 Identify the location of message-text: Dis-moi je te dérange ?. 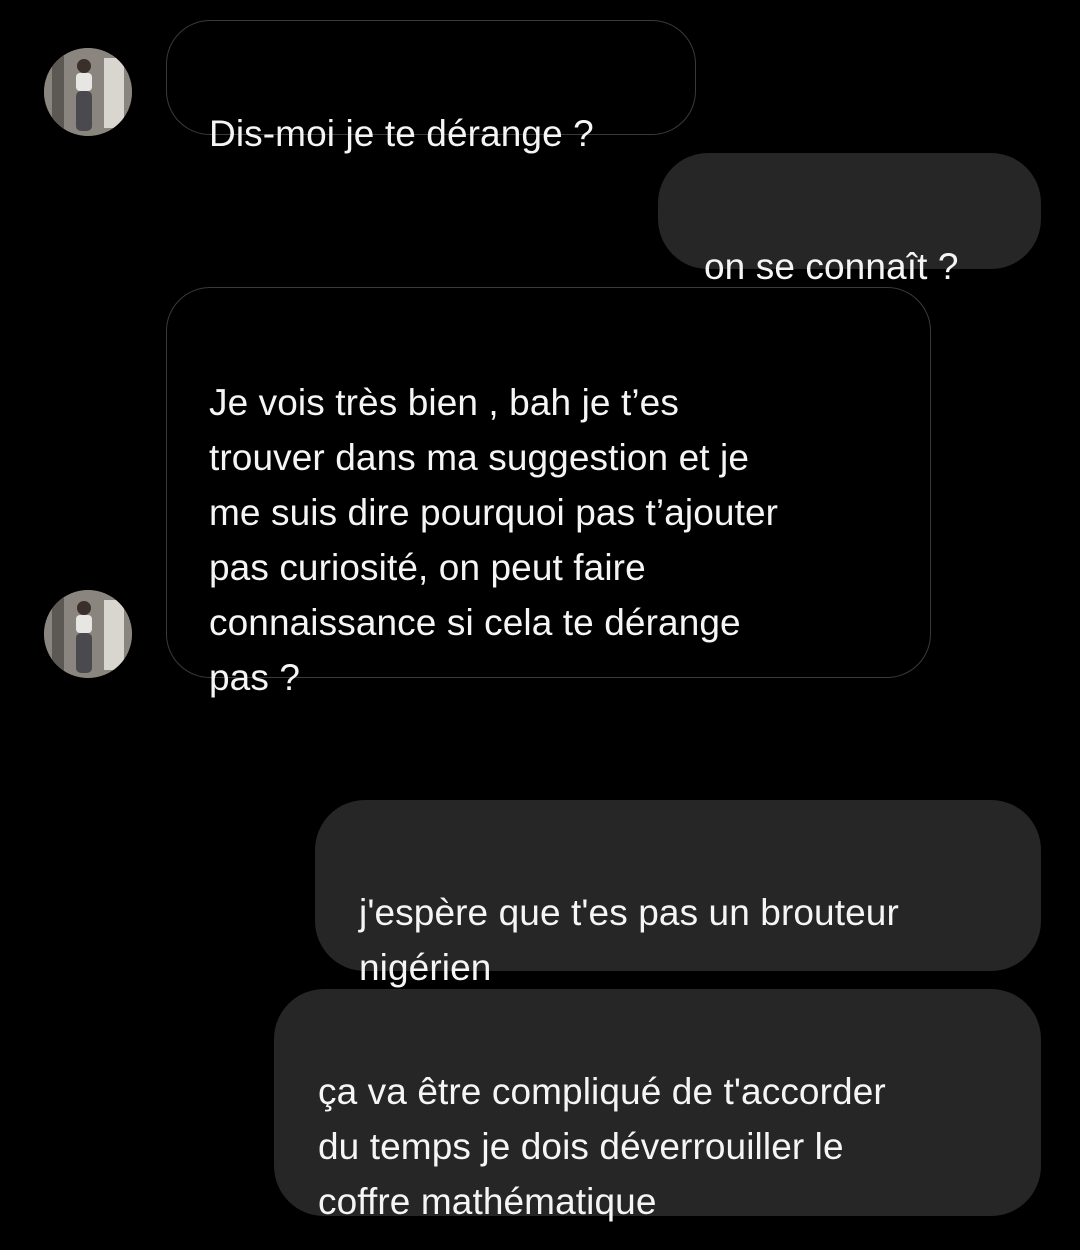
(401, 133).